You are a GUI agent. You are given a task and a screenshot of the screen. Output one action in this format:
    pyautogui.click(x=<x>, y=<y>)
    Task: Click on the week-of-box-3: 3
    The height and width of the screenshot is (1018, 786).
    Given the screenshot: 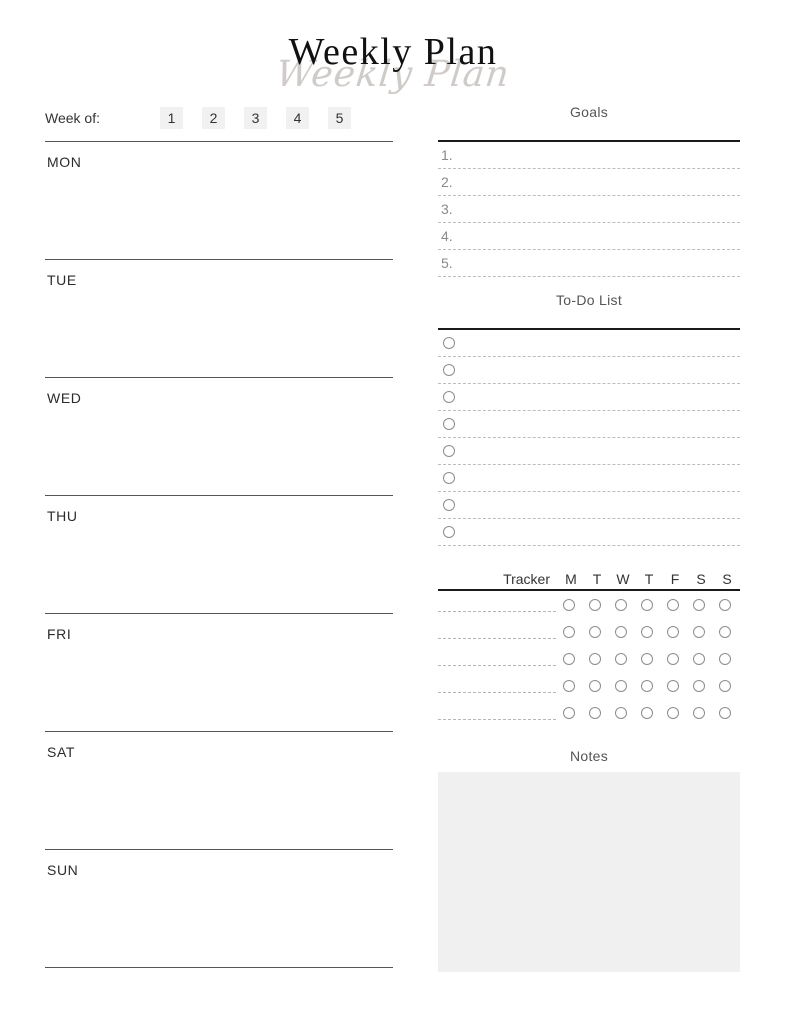 What is the action you would take?
    pyautogui.click(x=255, y=118)
    